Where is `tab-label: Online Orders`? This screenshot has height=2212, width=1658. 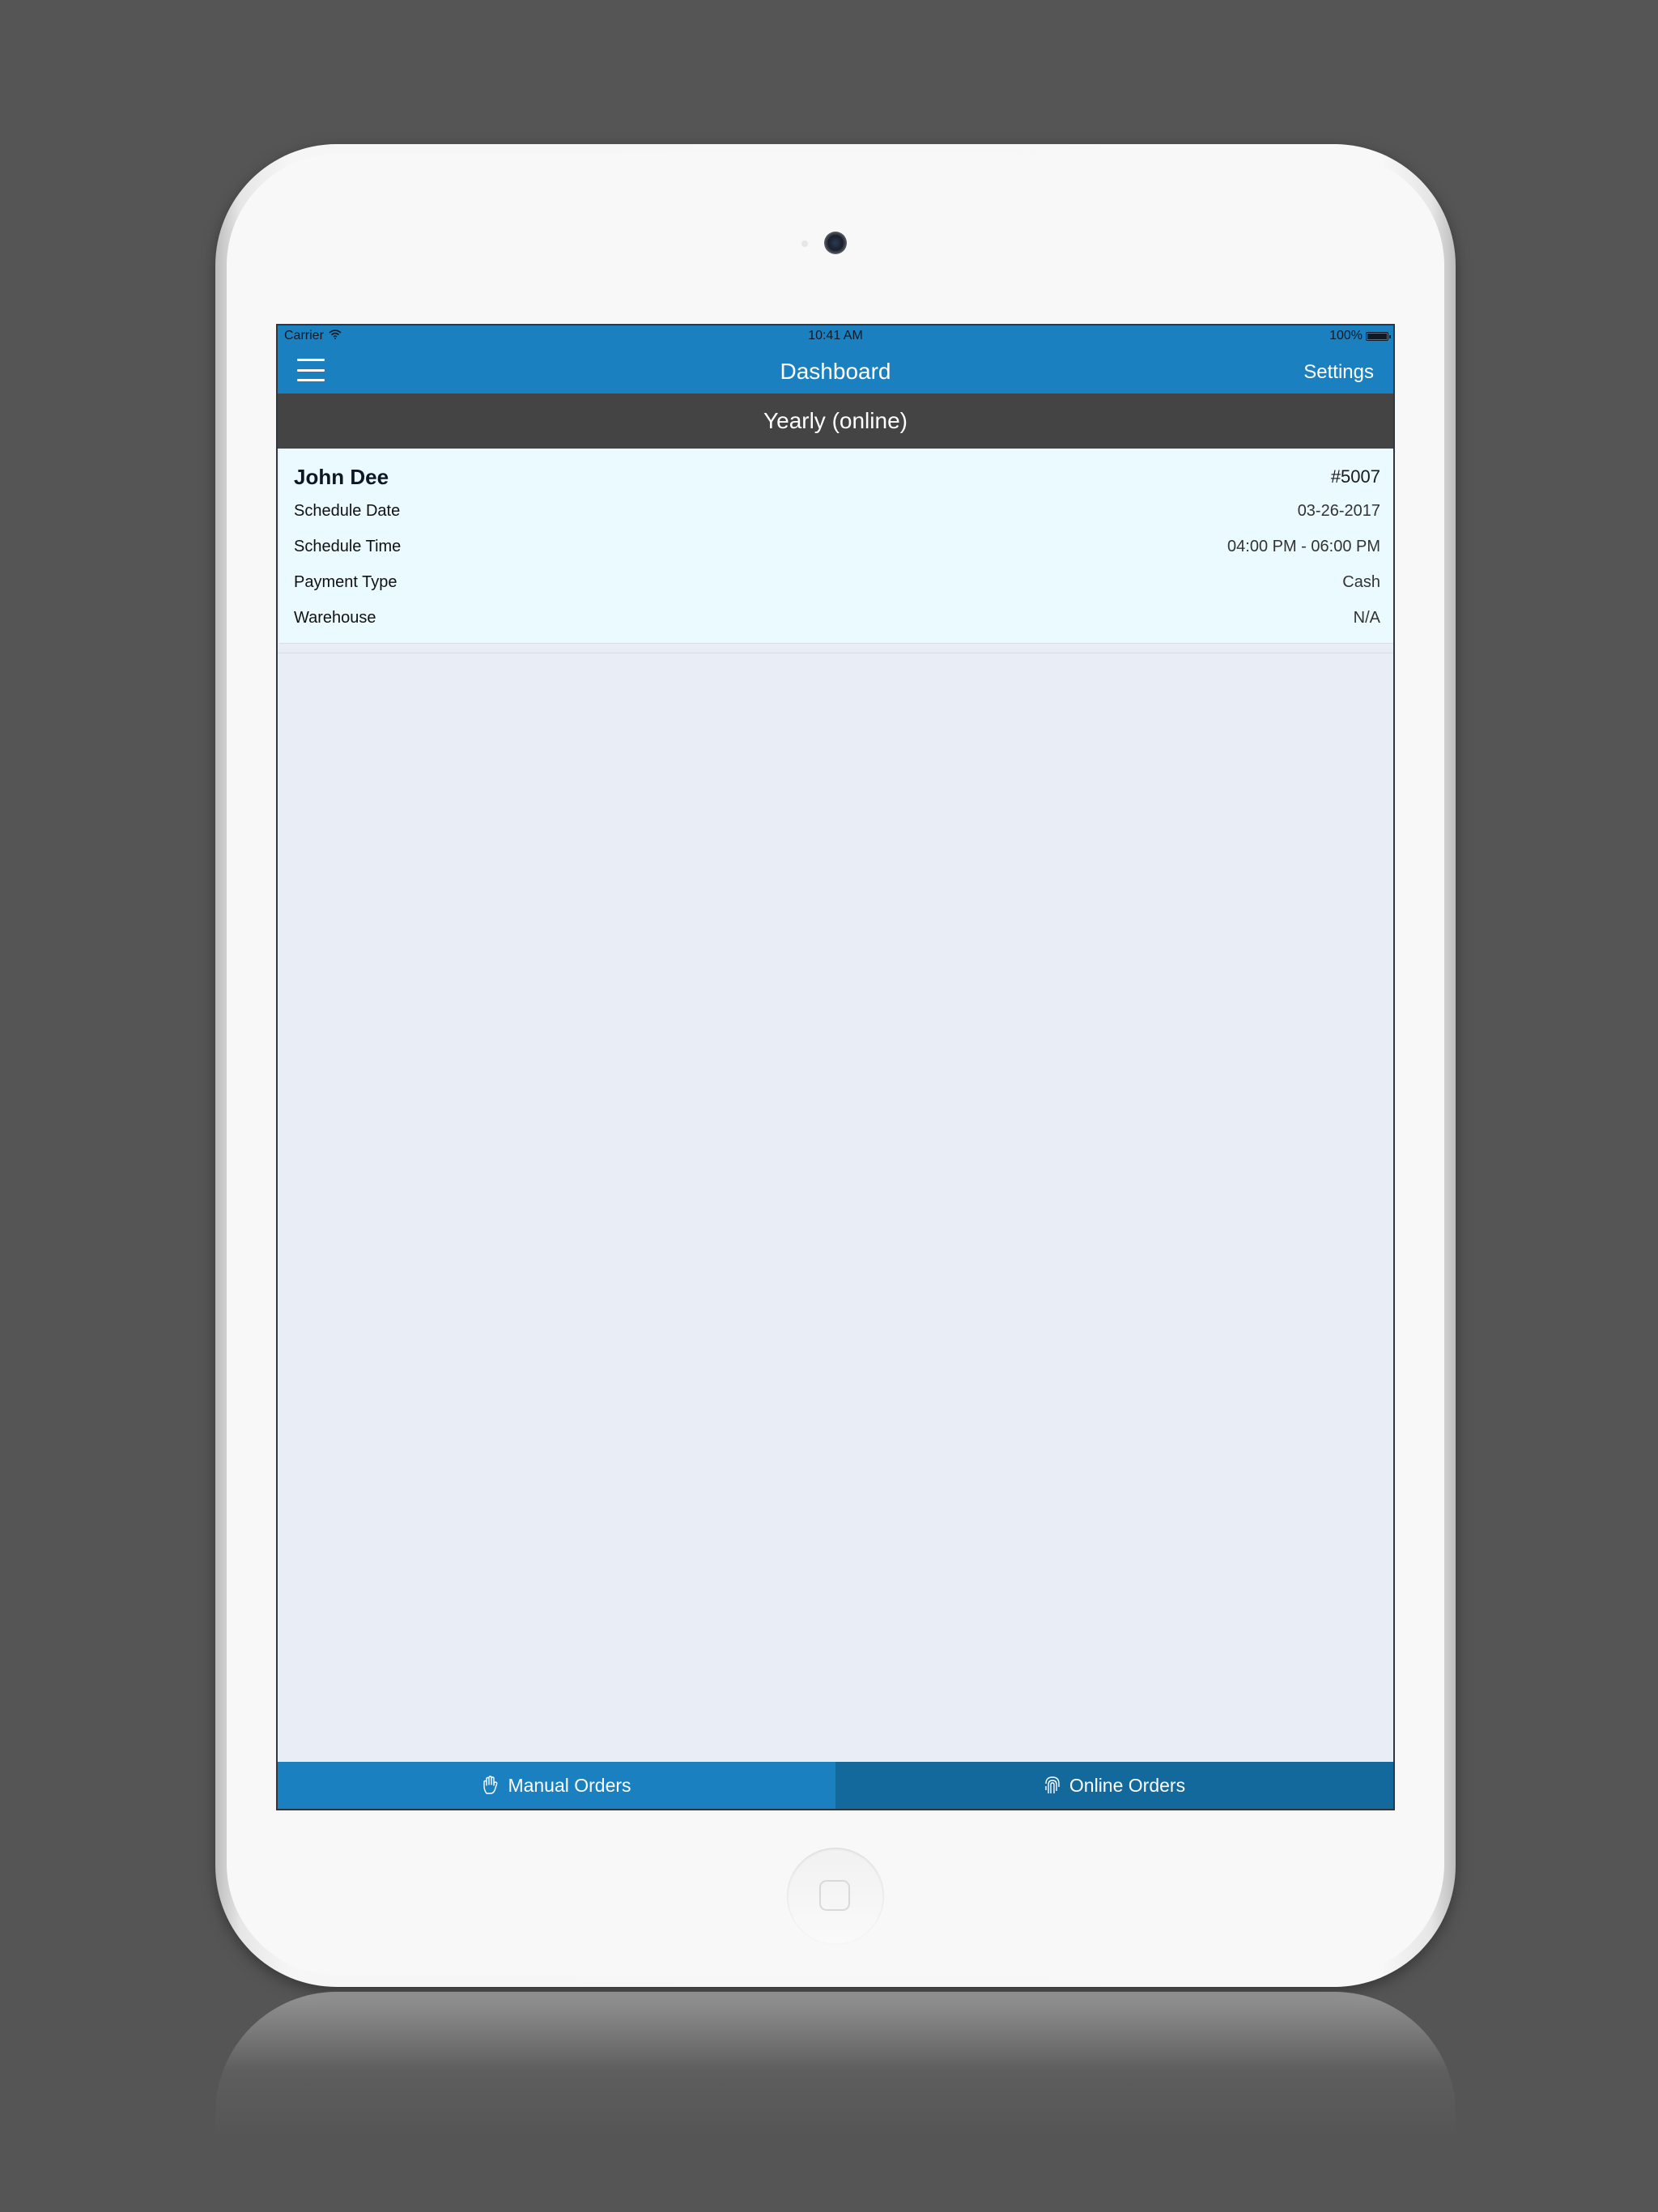 tab-label: Online Orders is located at coordinates (1127, 1785).